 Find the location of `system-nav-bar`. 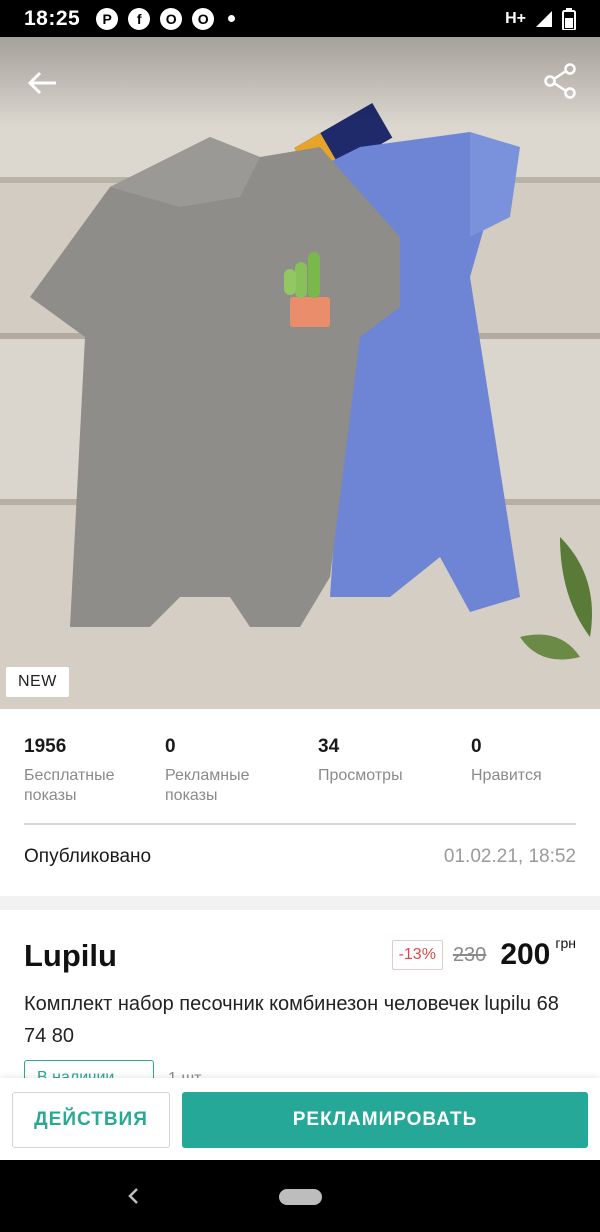

system-nav-bar is located at coordinates (300, 1196).